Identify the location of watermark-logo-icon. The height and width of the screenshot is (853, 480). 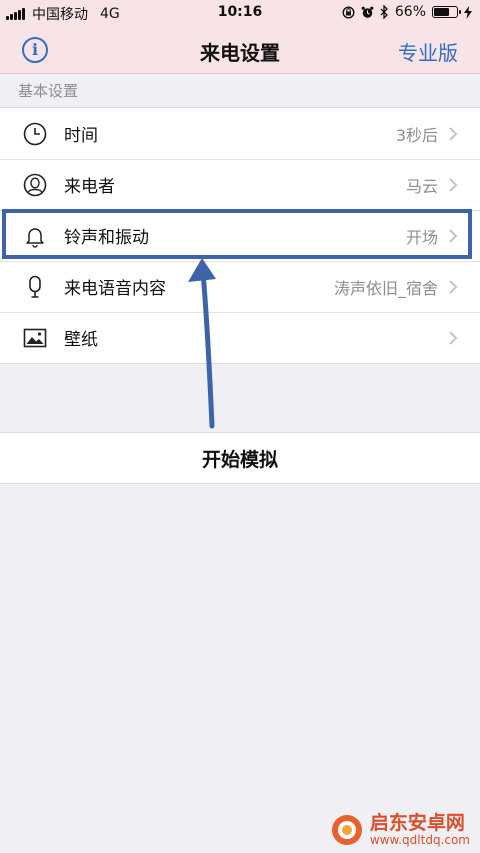
(346, 830).